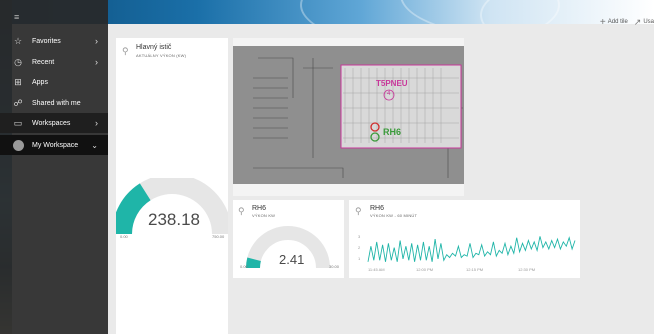 The height and width of the screenshot is (334, 654). I want to click on x-tick-label: 12:15 PM, so click(475, 269).